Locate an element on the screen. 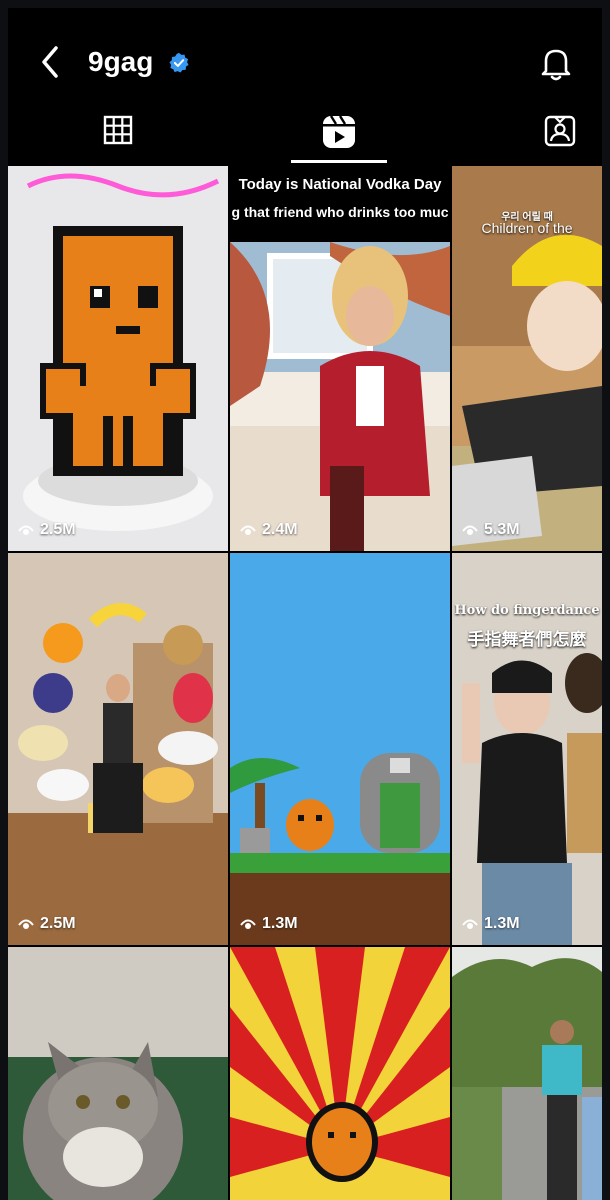 This screenshot has width=610, height=1200. reel-thumbnail-1: 2.5M is located at coordinates (118, 358).